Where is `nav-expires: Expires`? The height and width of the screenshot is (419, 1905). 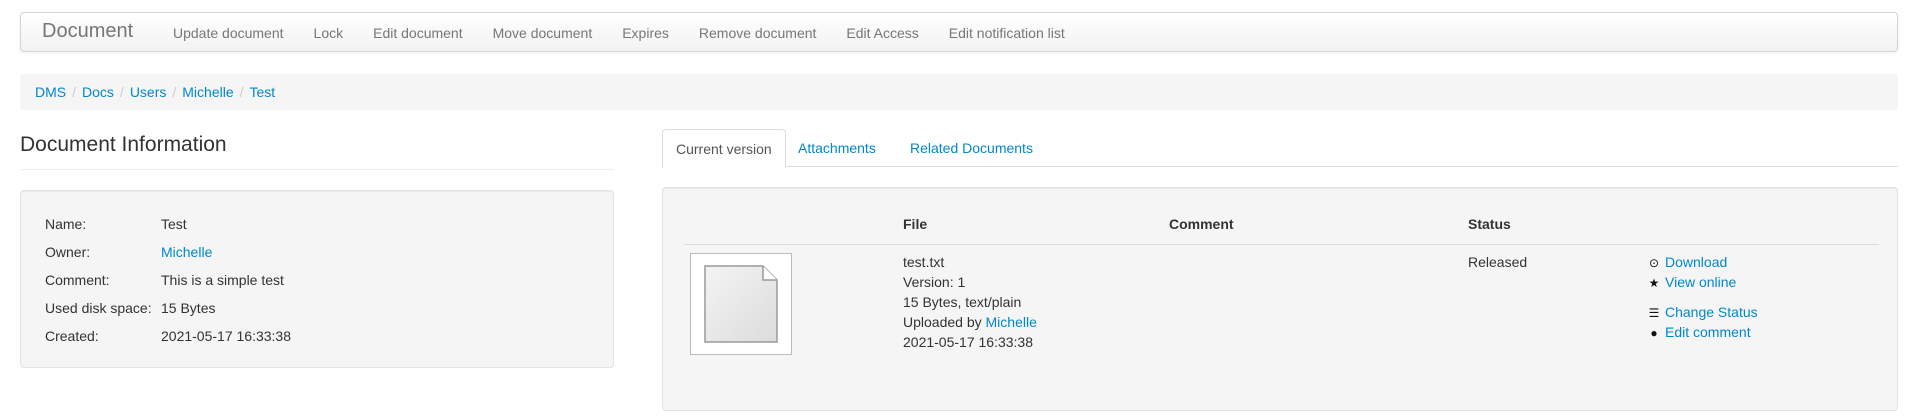 nav-expires: Expires is located at coordinates (645, 33).